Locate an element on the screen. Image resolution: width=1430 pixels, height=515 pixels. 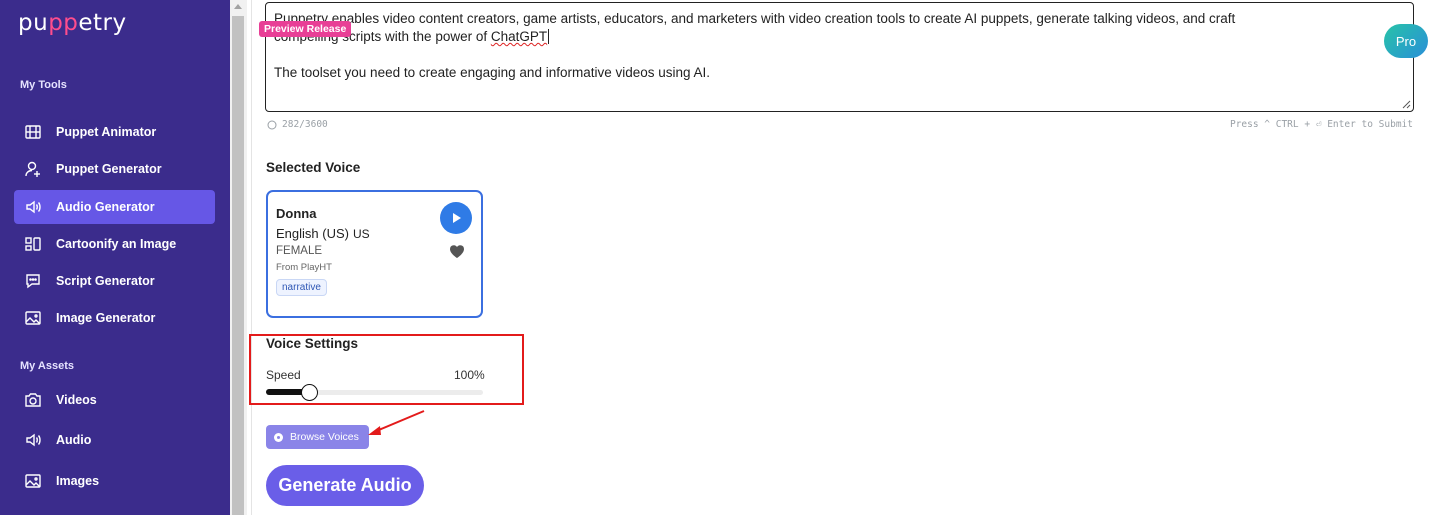
layout-icon is located at coordinates (33, 244).